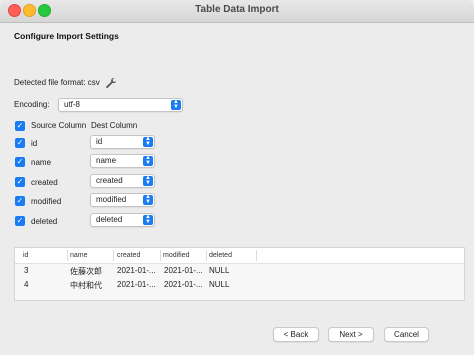  What do you see at coordinates (351, 334) in the screenshot?
I see `next-button: Next >` at bounding box center [351, 334].